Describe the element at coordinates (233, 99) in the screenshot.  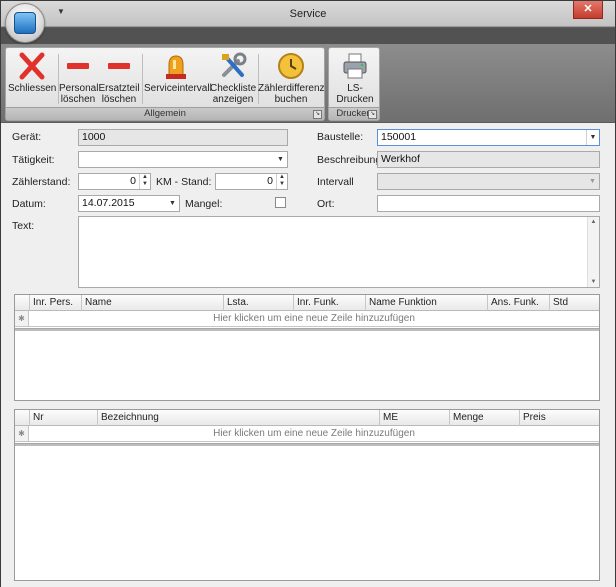
I see `checkliste-label-2: anzeigen` at that location.